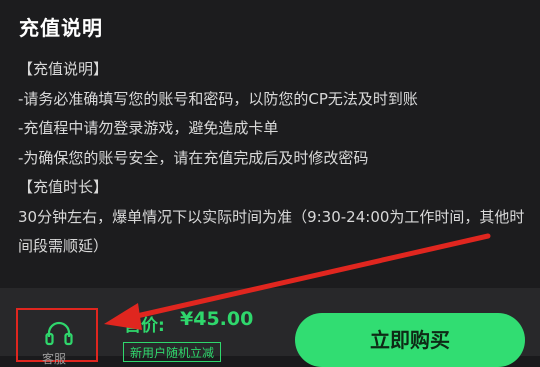  What do you see at coordinates (193, 157) in the screenshot?
I see `description-line: -为确保您的账号安全，请在充值完成后及时修改密码` at bounding box center [193, 157].